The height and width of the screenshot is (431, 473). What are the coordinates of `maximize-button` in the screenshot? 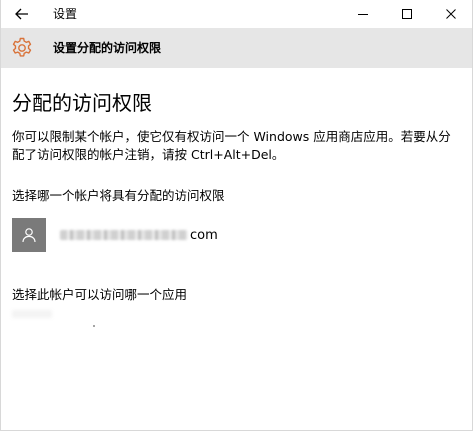 It's located at (407, 14).